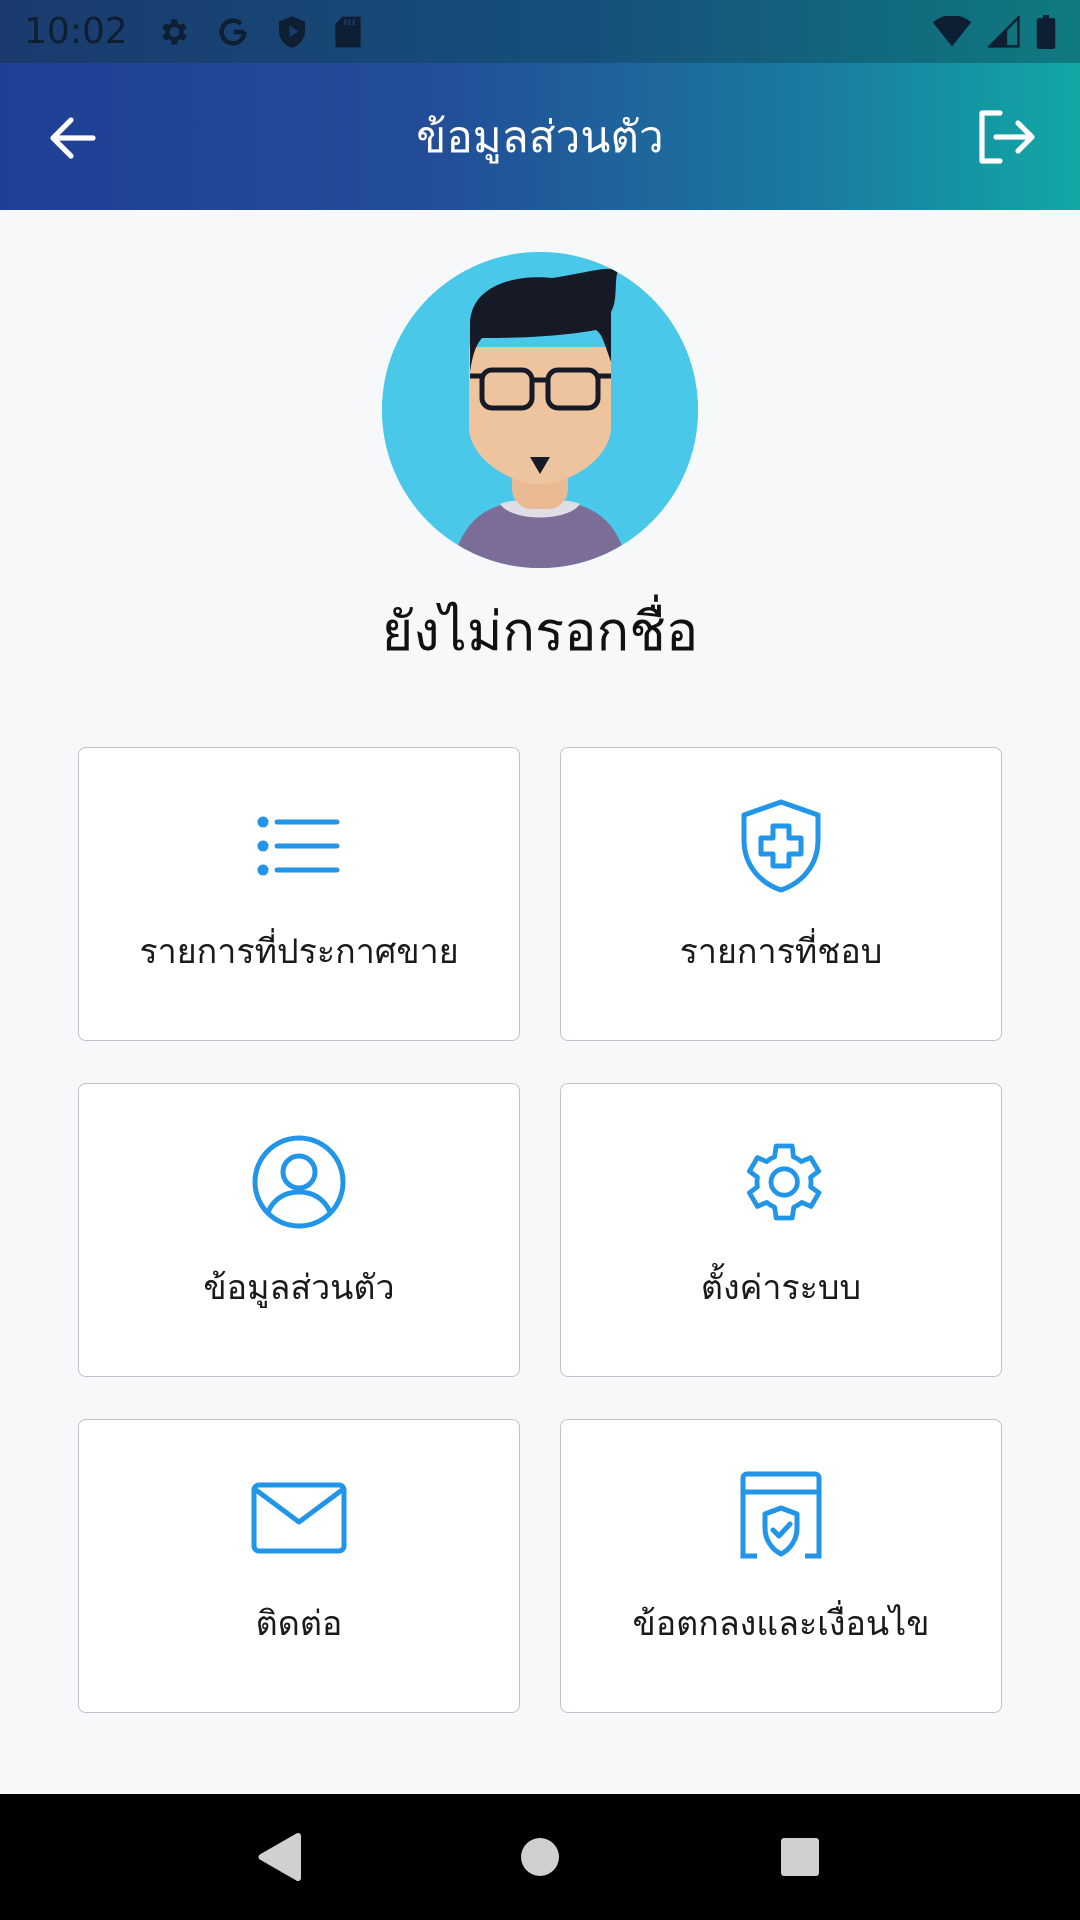  What do you see at coordinates (781, 1624) in the screenshot?
I see `menu-label: ข้อตกลงและเงื่อนไข` at bounding box center [781, 1624].